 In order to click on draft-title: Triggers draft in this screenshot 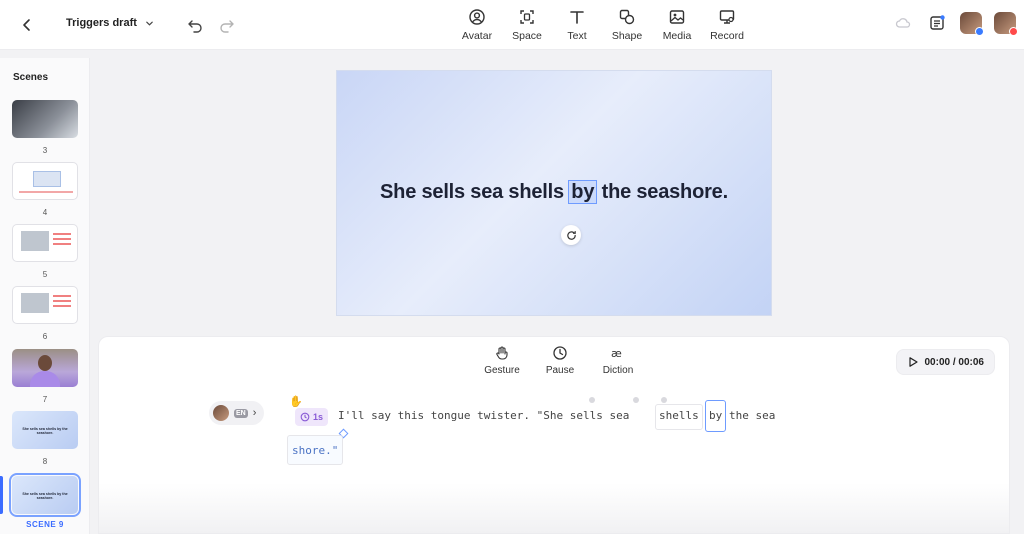, I will do `click(101, 23)`.